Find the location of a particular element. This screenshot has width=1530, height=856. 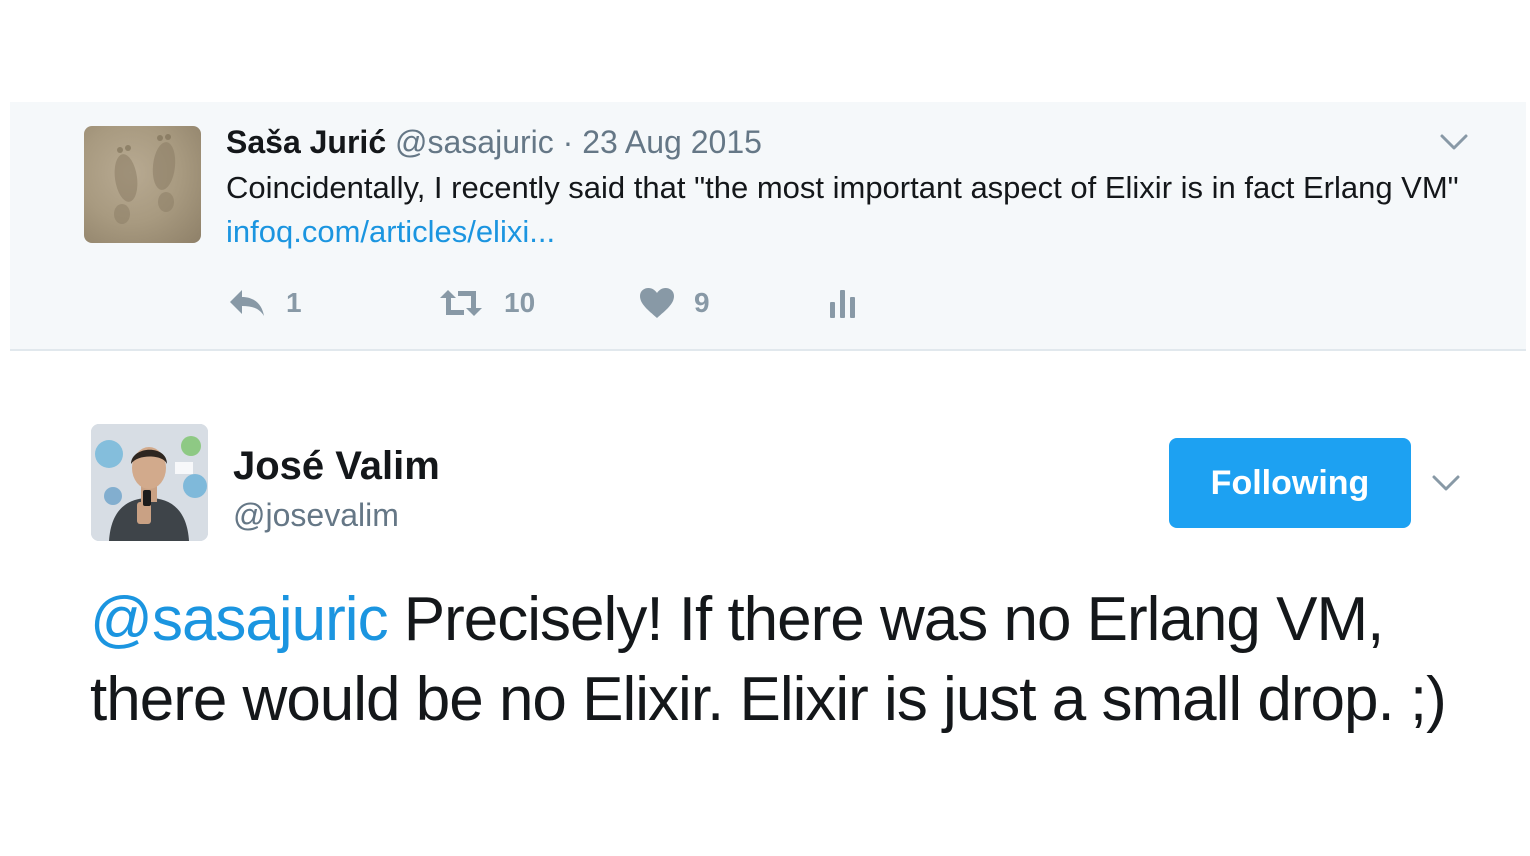

analytics-icon is located at coordinates (842, 304).